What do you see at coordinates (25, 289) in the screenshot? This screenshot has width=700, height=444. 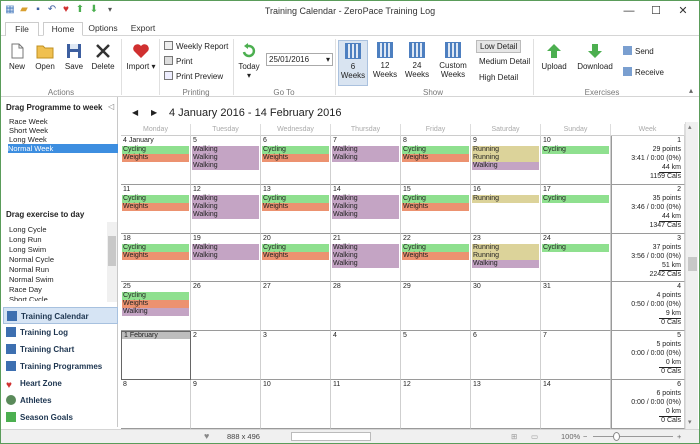 I see `exercise-item: Race Day` at bounding box center [25, 289].